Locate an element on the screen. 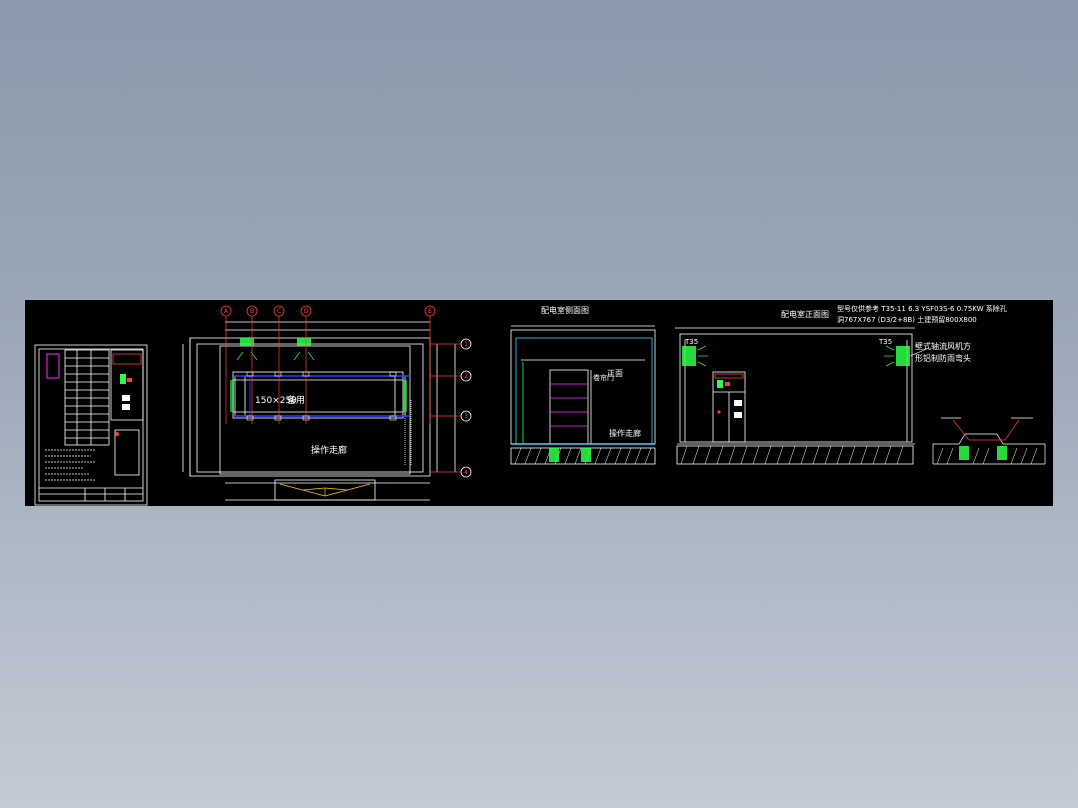 The width and height of the screenshot is (1078, 808). axis-bubble: D is located at coordinates (306, 311).